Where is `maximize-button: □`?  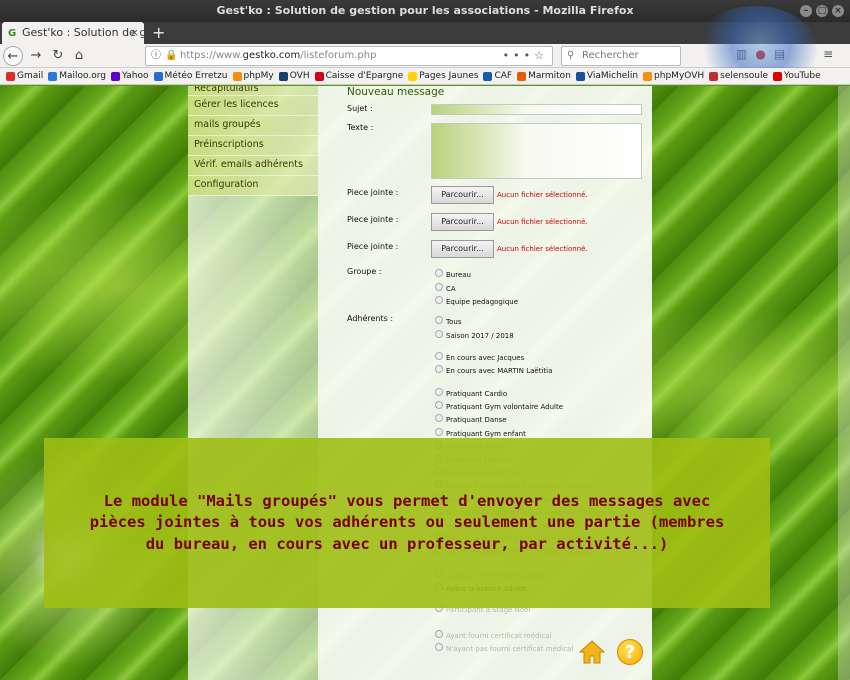
maximize-button: □ is located at coordinates (822, 11).